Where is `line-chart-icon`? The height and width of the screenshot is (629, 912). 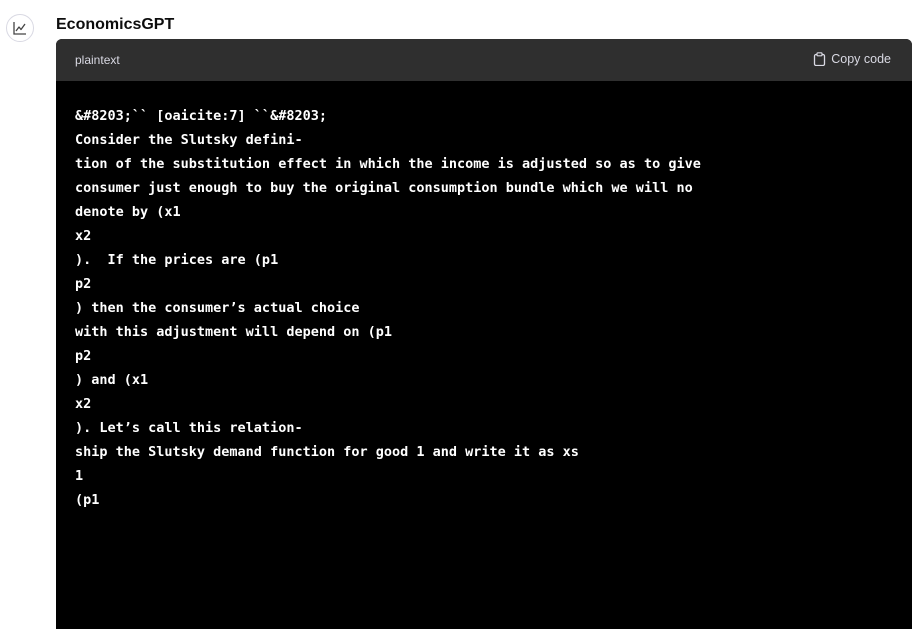 line-chart-icon is located at coordinates (19, 28).